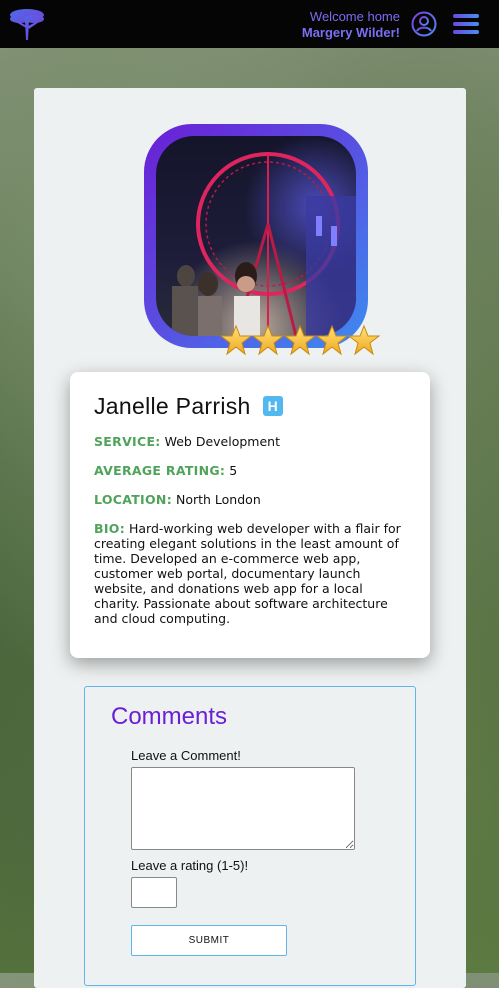 This screenshot has height=988, width=499. What do you see at coordinates (133, 499) in the screenshot?
I see `location-label: LOCATION:` at bounding box center [133, 499].